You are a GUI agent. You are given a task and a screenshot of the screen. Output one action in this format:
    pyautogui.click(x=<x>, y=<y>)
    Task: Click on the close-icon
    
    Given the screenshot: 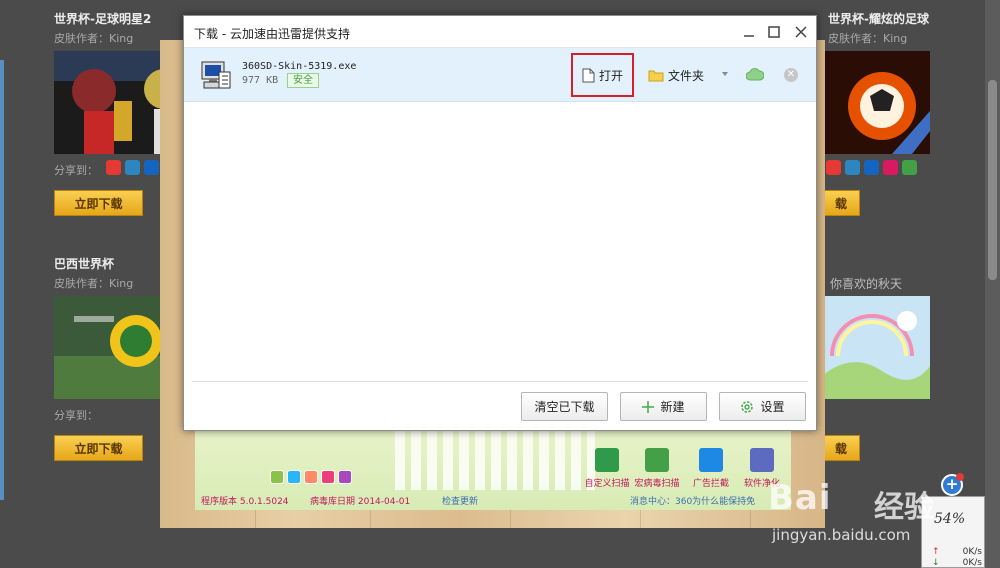 What is the action you would take?
    pyautogui.click(x=801, y=32)
    